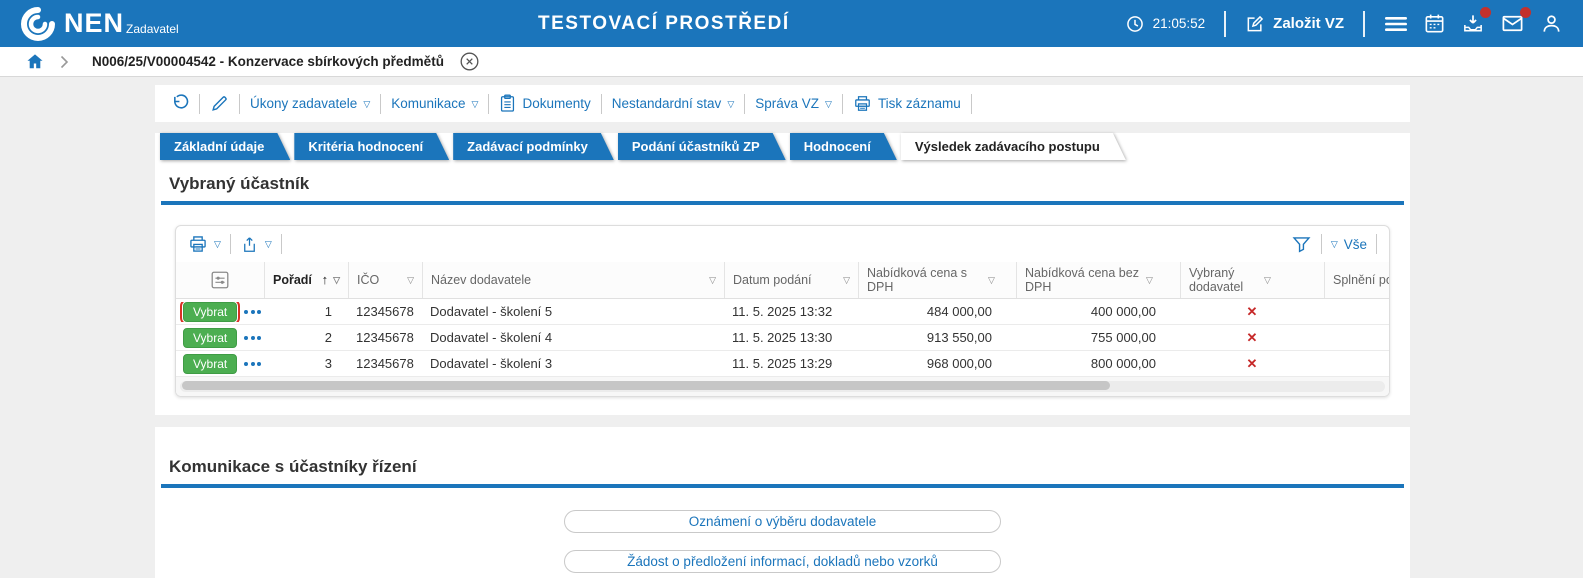 The width and height of the screenshot is (1583, 578). I want to click on person-icon, so click(1551, 23).